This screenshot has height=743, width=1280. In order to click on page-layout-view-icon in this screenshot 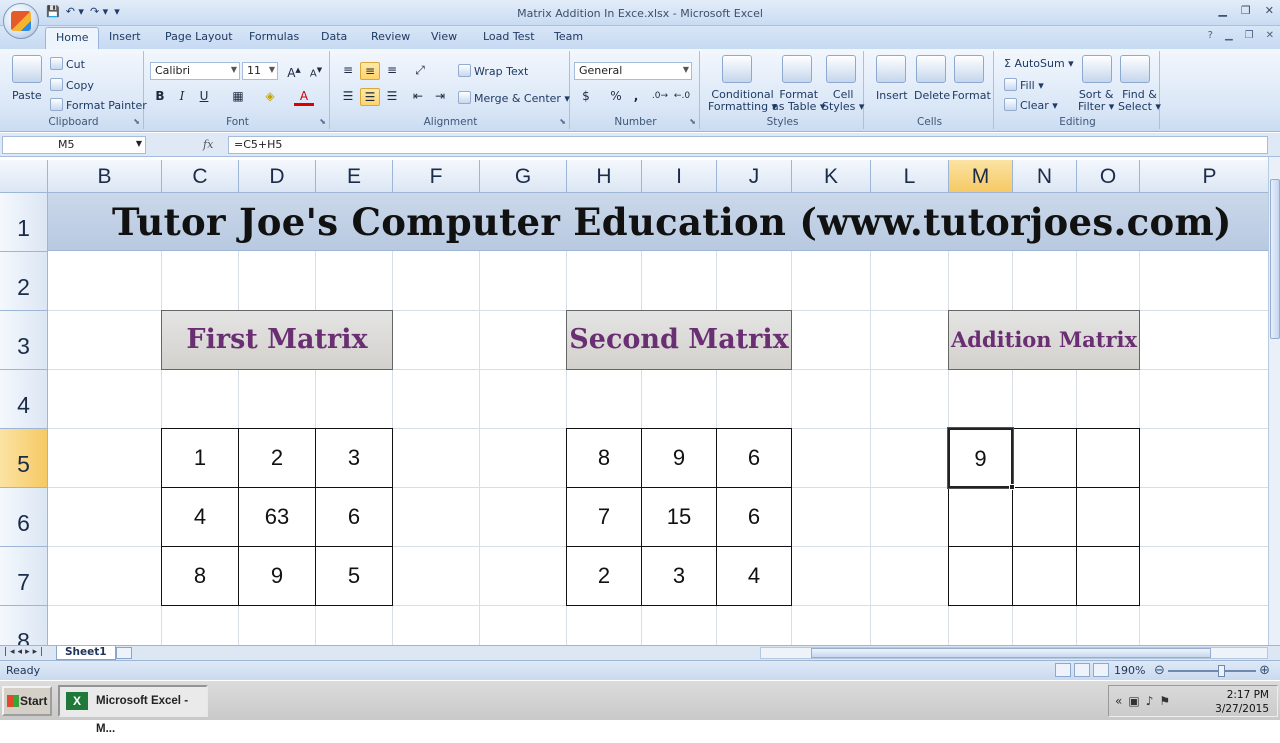, I will do `click(1082, 670)`.